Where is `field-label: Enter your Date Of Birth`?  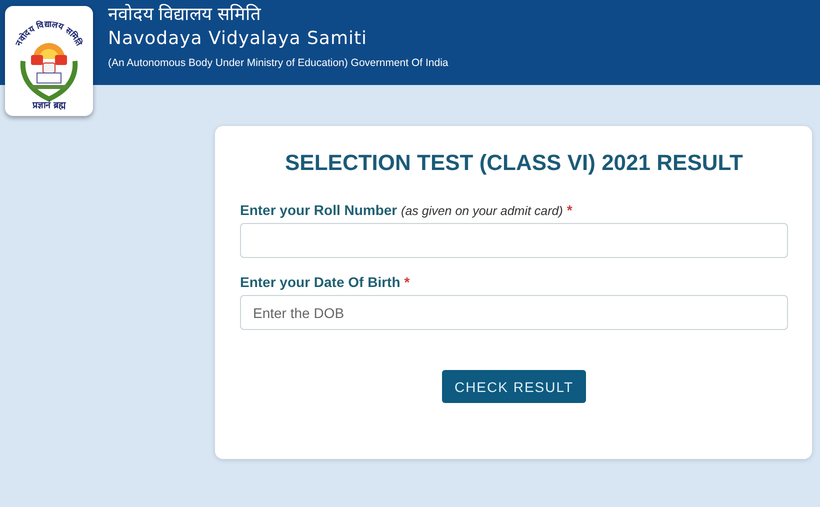
field-label: Enter your Date Of Birth is located at coordinates (320, 282).